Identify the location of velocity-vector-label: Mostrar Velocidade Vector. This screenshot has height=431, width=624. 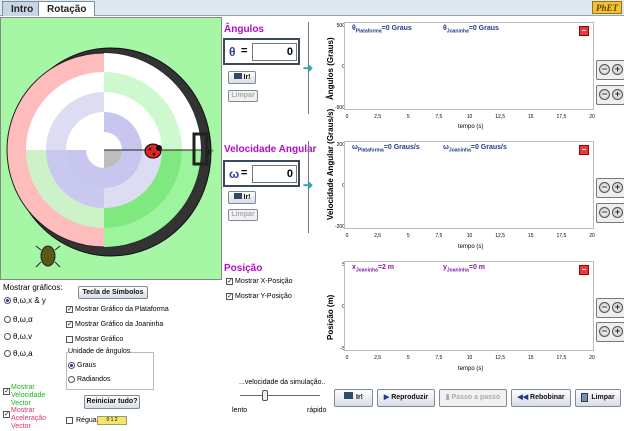
(28, 395).